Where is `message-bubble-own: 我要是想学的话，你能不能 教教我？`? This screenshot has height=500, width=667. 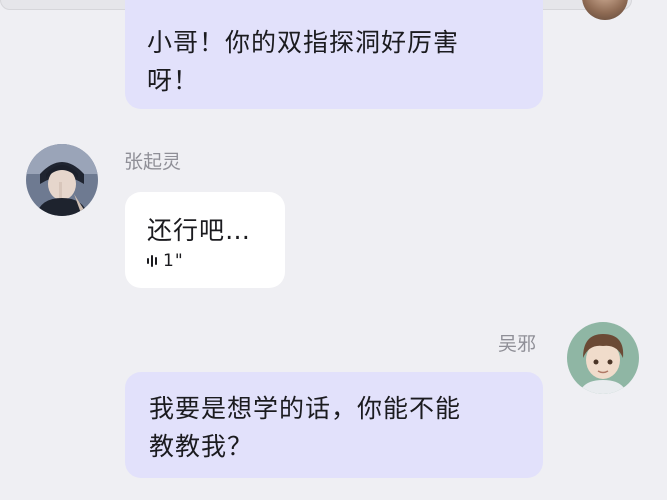
message-bubble-own: 我要是想学的话，你能不能 教教我？ is located at coordinates (334, 425).